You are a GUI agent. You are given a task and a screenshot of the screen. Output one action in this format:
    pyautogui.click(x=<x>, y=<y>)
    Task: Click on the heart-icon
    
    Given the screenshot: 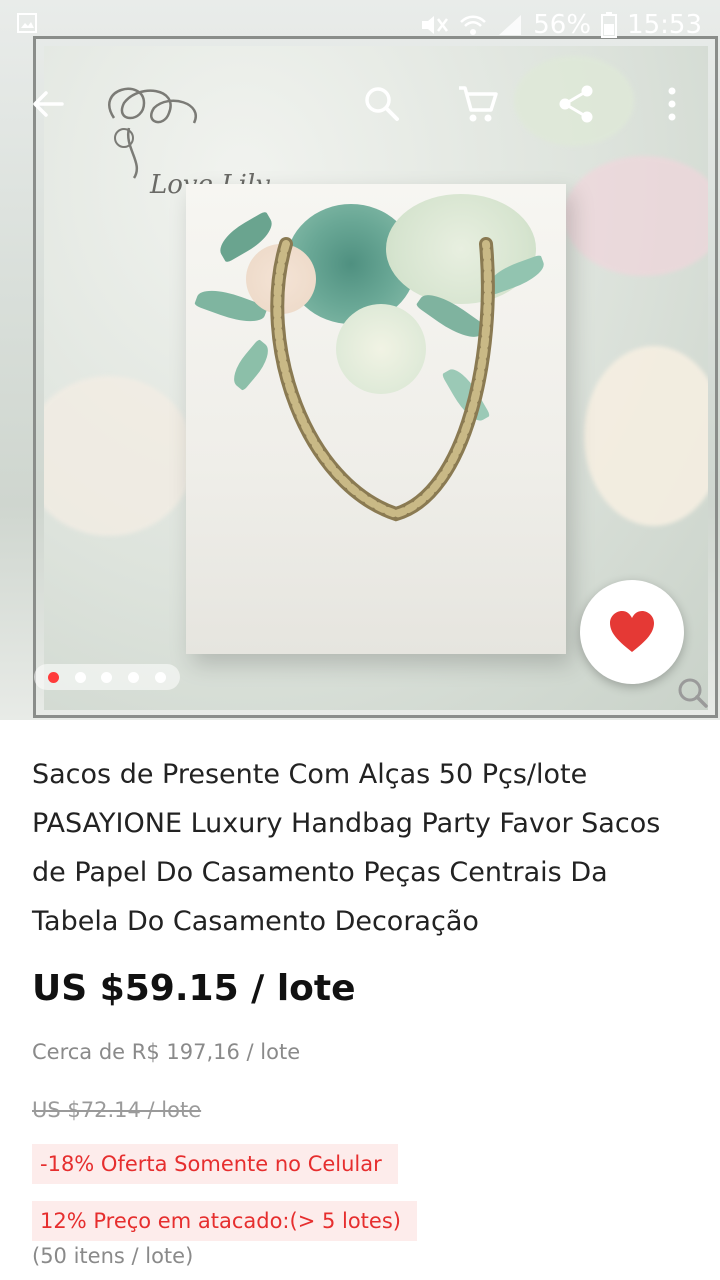 What is the action you would take?
    pyautogui.click(x=632, y=631)
    